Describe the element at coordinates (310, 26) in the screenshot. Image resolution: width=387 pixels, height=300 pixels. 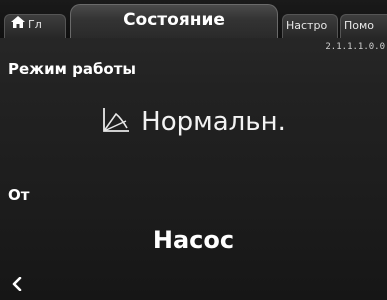
I see `tab-settings: Настро` at that location.